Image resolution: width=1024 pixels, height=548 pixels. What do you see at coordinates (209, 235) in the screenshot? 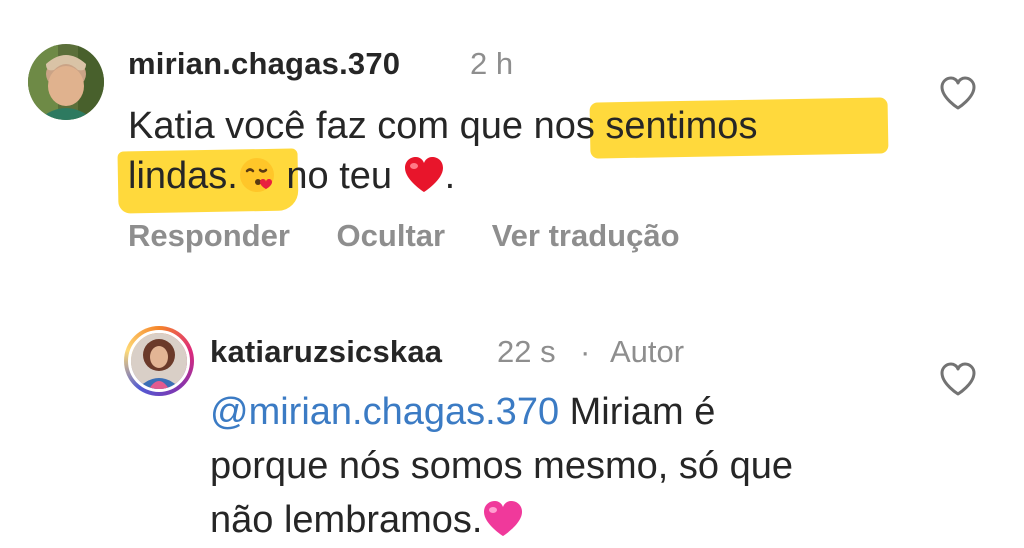
I see `reply-button: Responder` at bounding box center [209, 235].